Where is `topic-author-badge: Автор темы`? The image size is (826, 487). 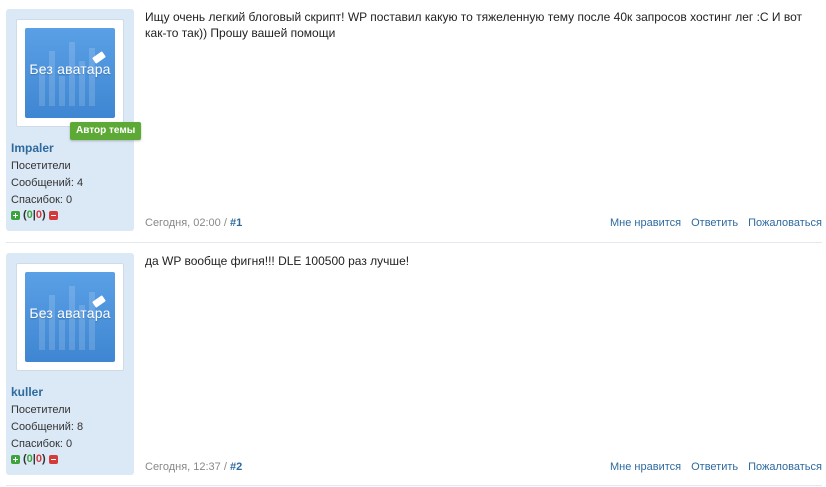
topic-author-badge: Автор темы is located at coordinates (106, 131).